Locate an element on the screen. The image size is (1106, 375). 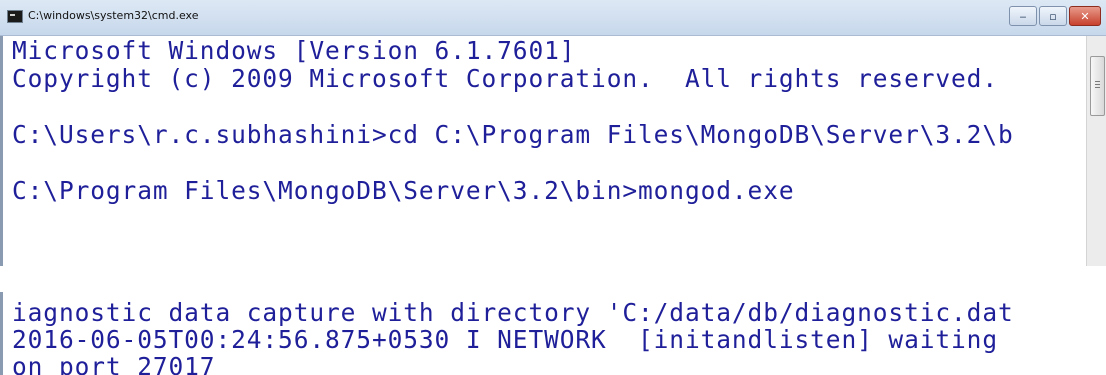
maximize-button: ▫ is located at coordinates (1053, 16).